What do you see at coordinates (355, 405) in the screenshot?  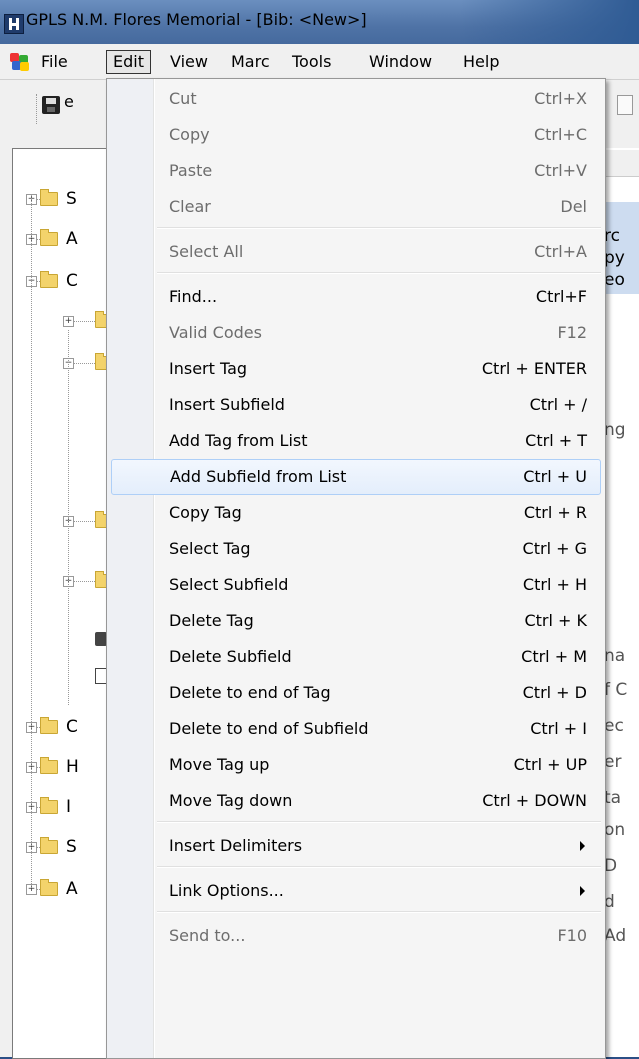 I see `menu-item-insert-subfield: Insert Subfield Ctrl + /` at bounding box center [355, 405].